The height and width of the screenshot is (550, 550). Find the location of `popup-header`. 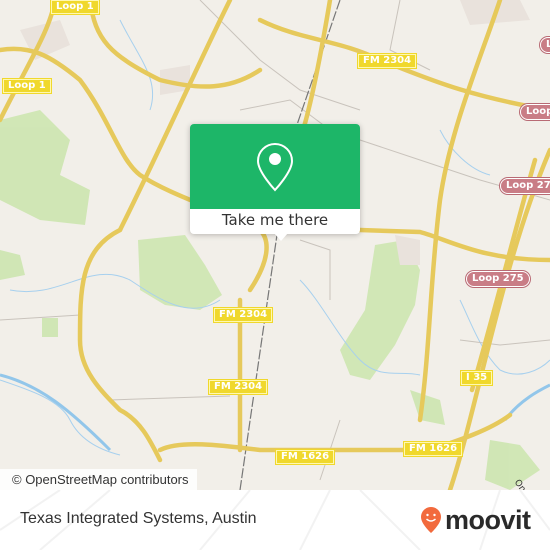

popup-header is located at coordinates (275, 166).